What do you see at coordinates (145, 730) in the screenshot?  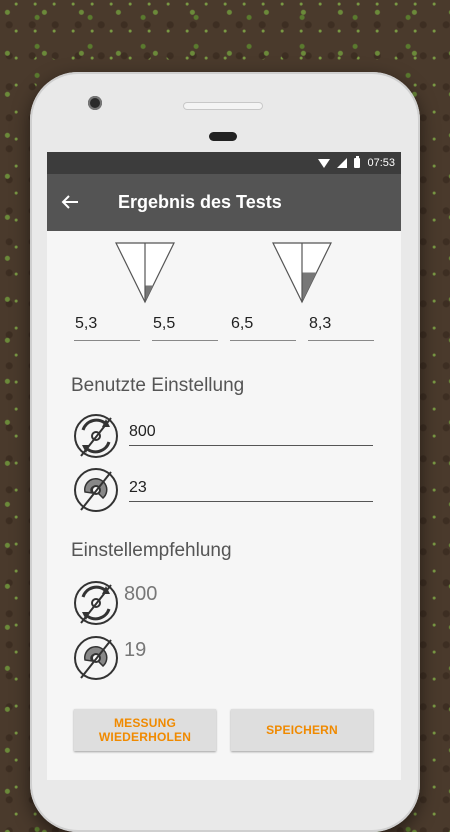 I see `repeat-measurement-button: MESSUNG WIEDERHOLEN` at bounding box center [145, 730].